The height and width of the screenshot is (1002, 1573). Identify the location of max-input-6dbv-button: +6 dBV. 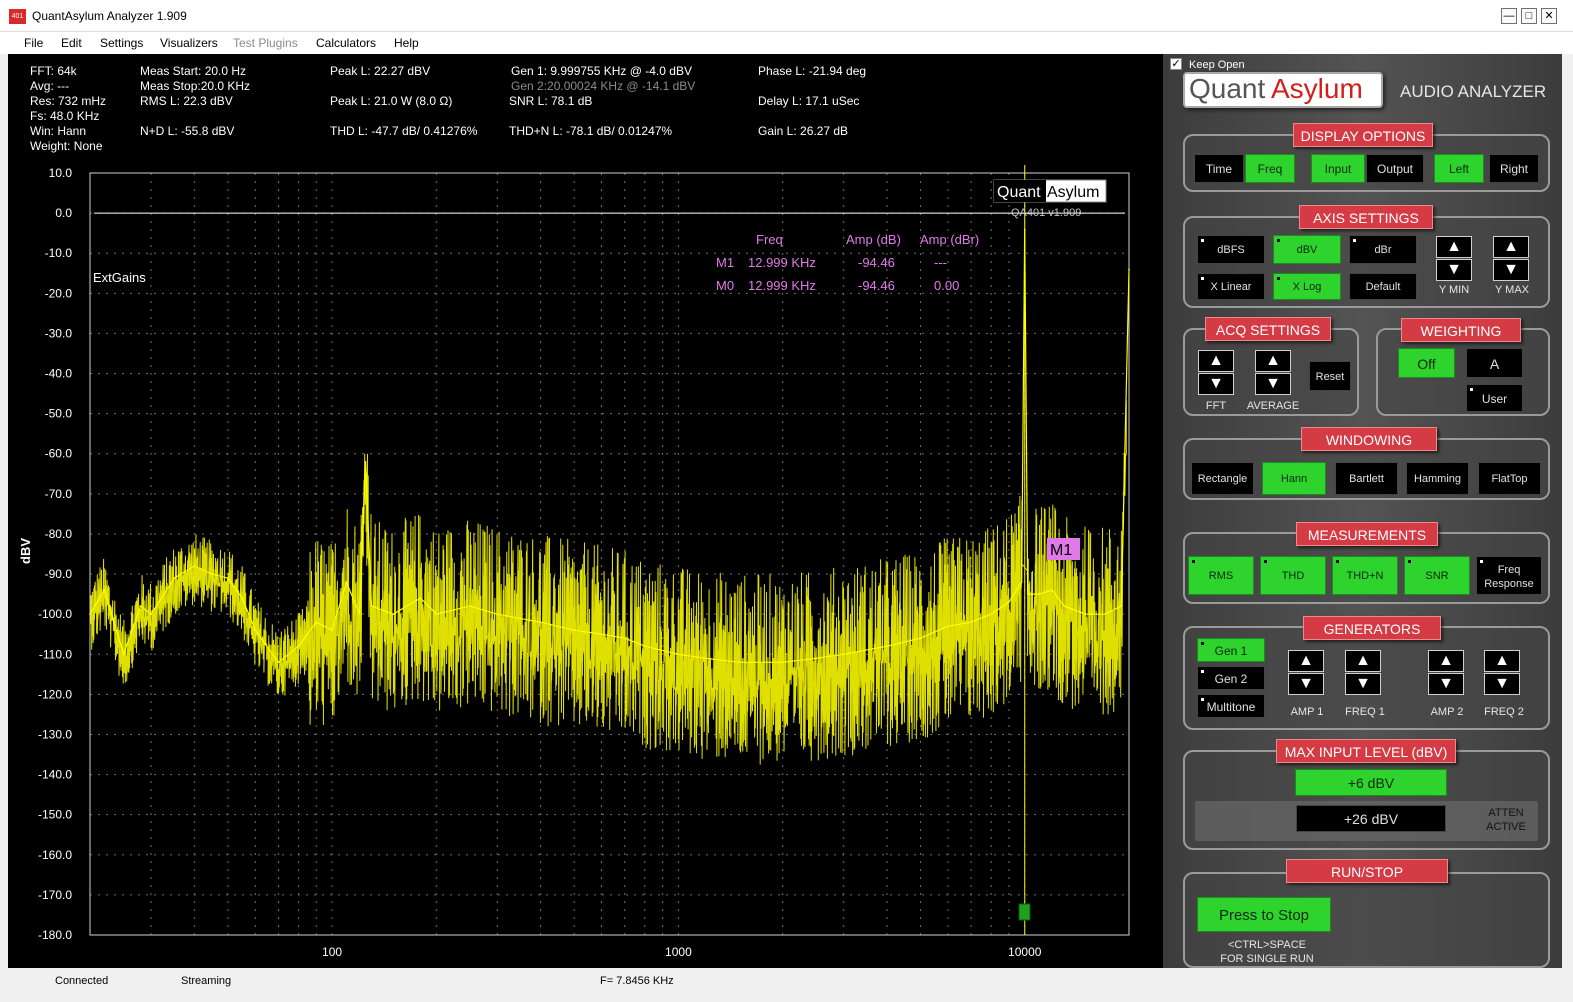
(1371, 782).